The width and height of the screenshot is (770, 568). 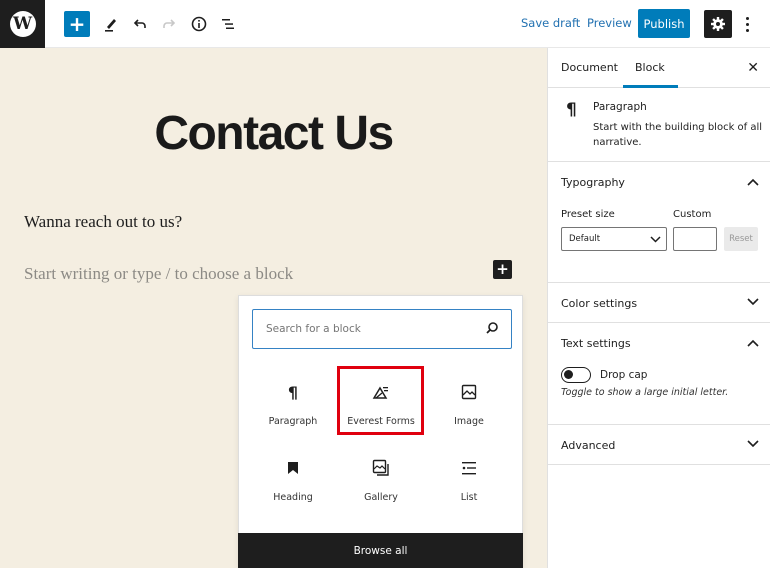 I want to click on list-icon, so click(x=469, y=468).